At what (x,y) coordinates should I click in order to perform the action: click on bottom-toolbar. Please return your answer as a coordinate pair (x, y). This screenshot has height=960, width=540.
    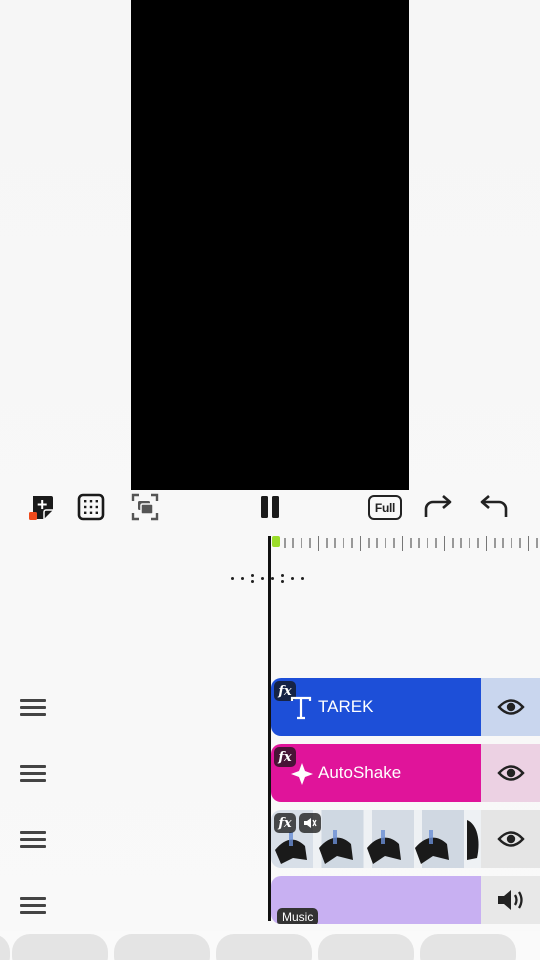
    Looking at the image, I should click on (270, 945).